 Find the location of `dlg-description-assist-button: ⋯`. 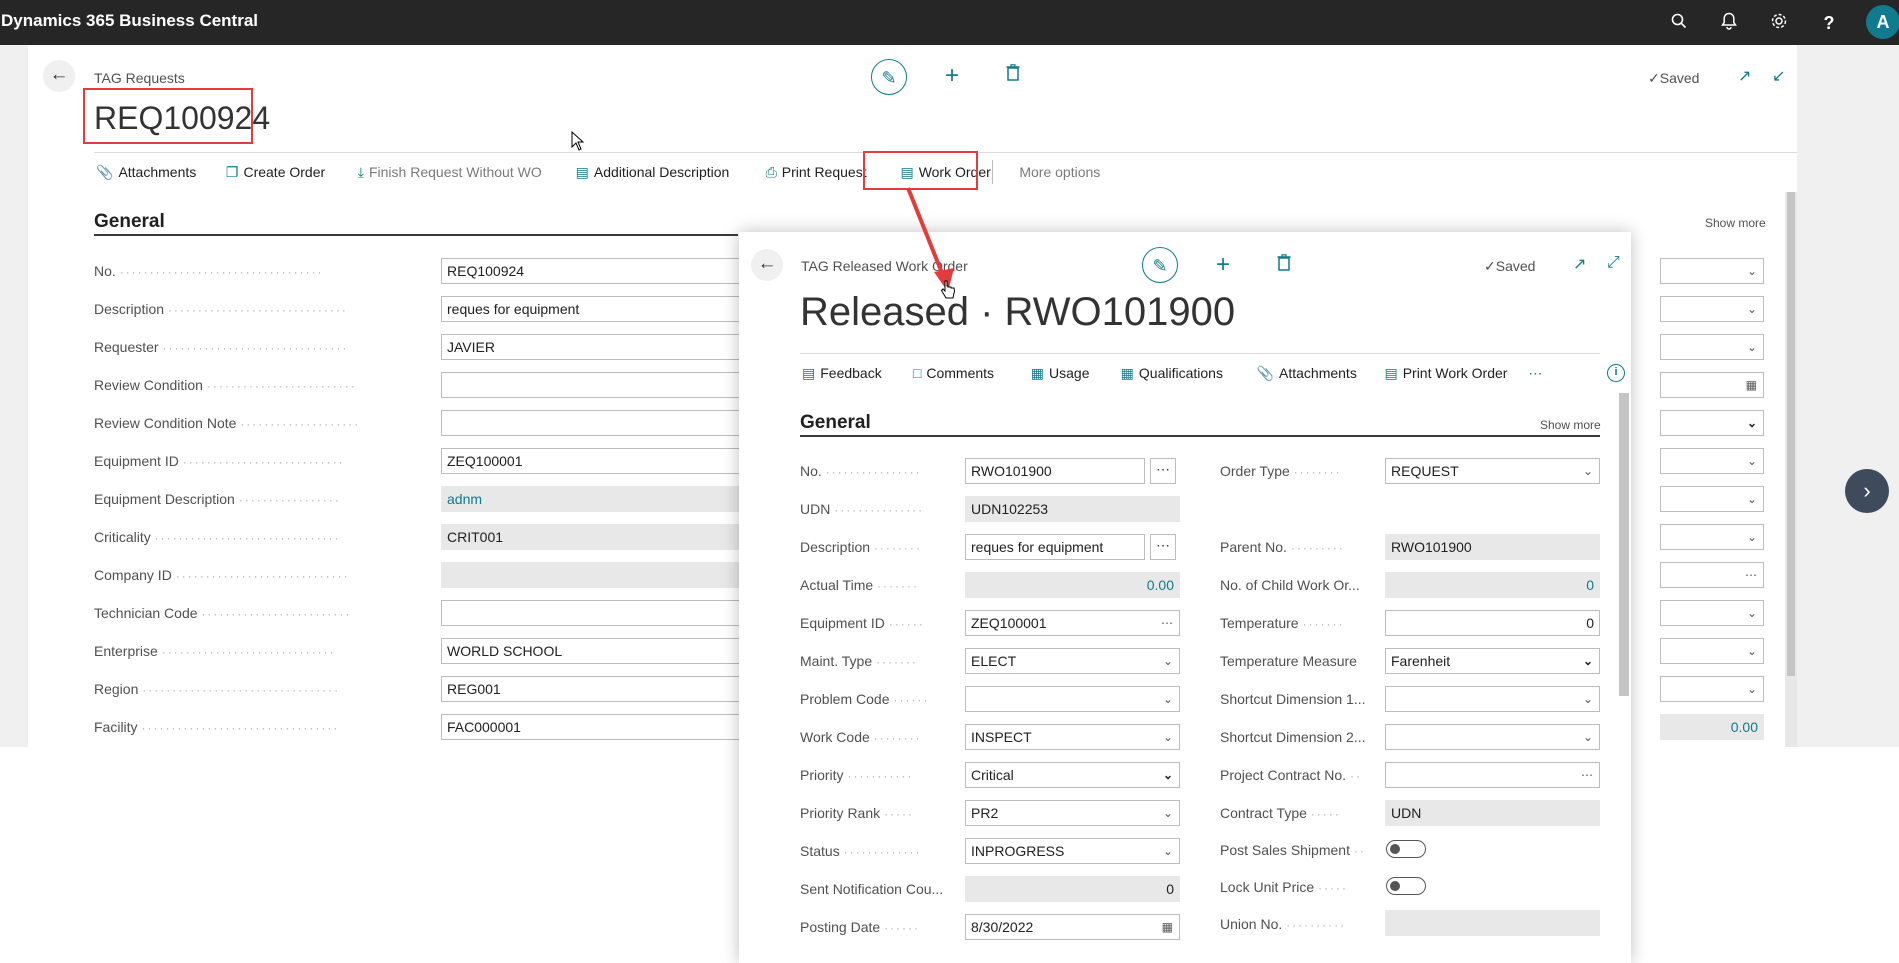

dlg-description-assist-button: ⋯ is located at coordinates (1163, 547).